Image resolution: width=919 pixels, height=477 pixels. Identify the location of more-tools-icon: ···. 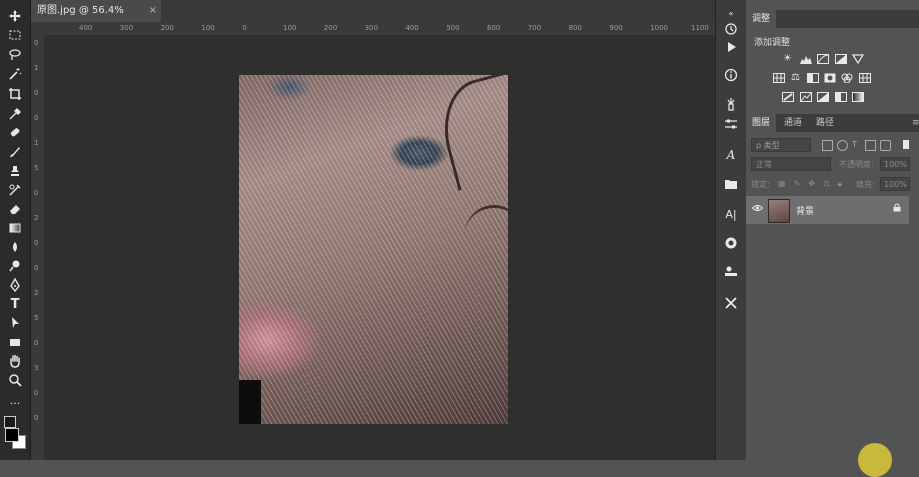
(15, 403).